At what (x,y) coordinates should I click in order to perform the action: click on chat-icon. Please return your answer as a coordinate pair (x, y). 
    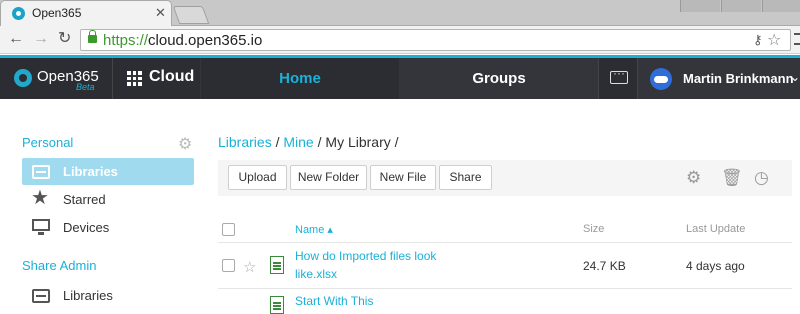
    Looking at the image, I should click on (619, 75).